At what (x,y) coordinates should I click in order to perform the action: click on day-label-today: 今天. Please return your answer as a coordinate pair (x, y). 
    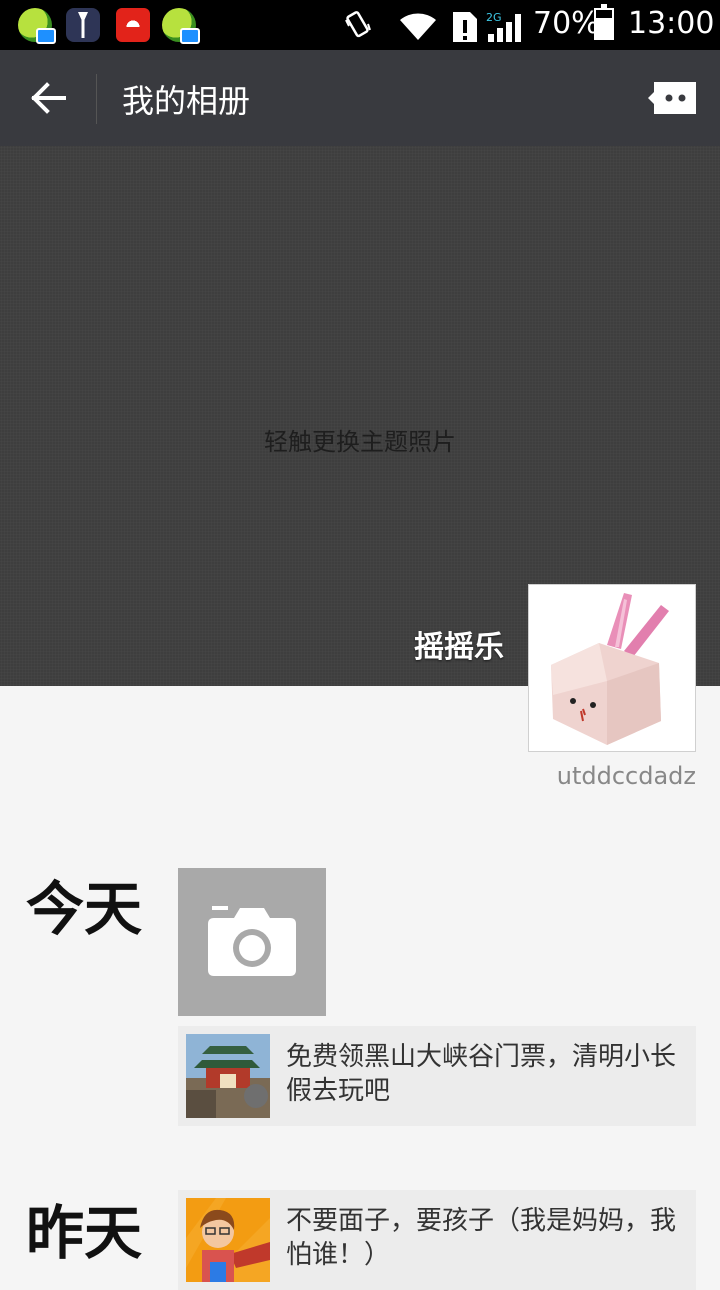
    Looking at the image, I should click on (84, 909).